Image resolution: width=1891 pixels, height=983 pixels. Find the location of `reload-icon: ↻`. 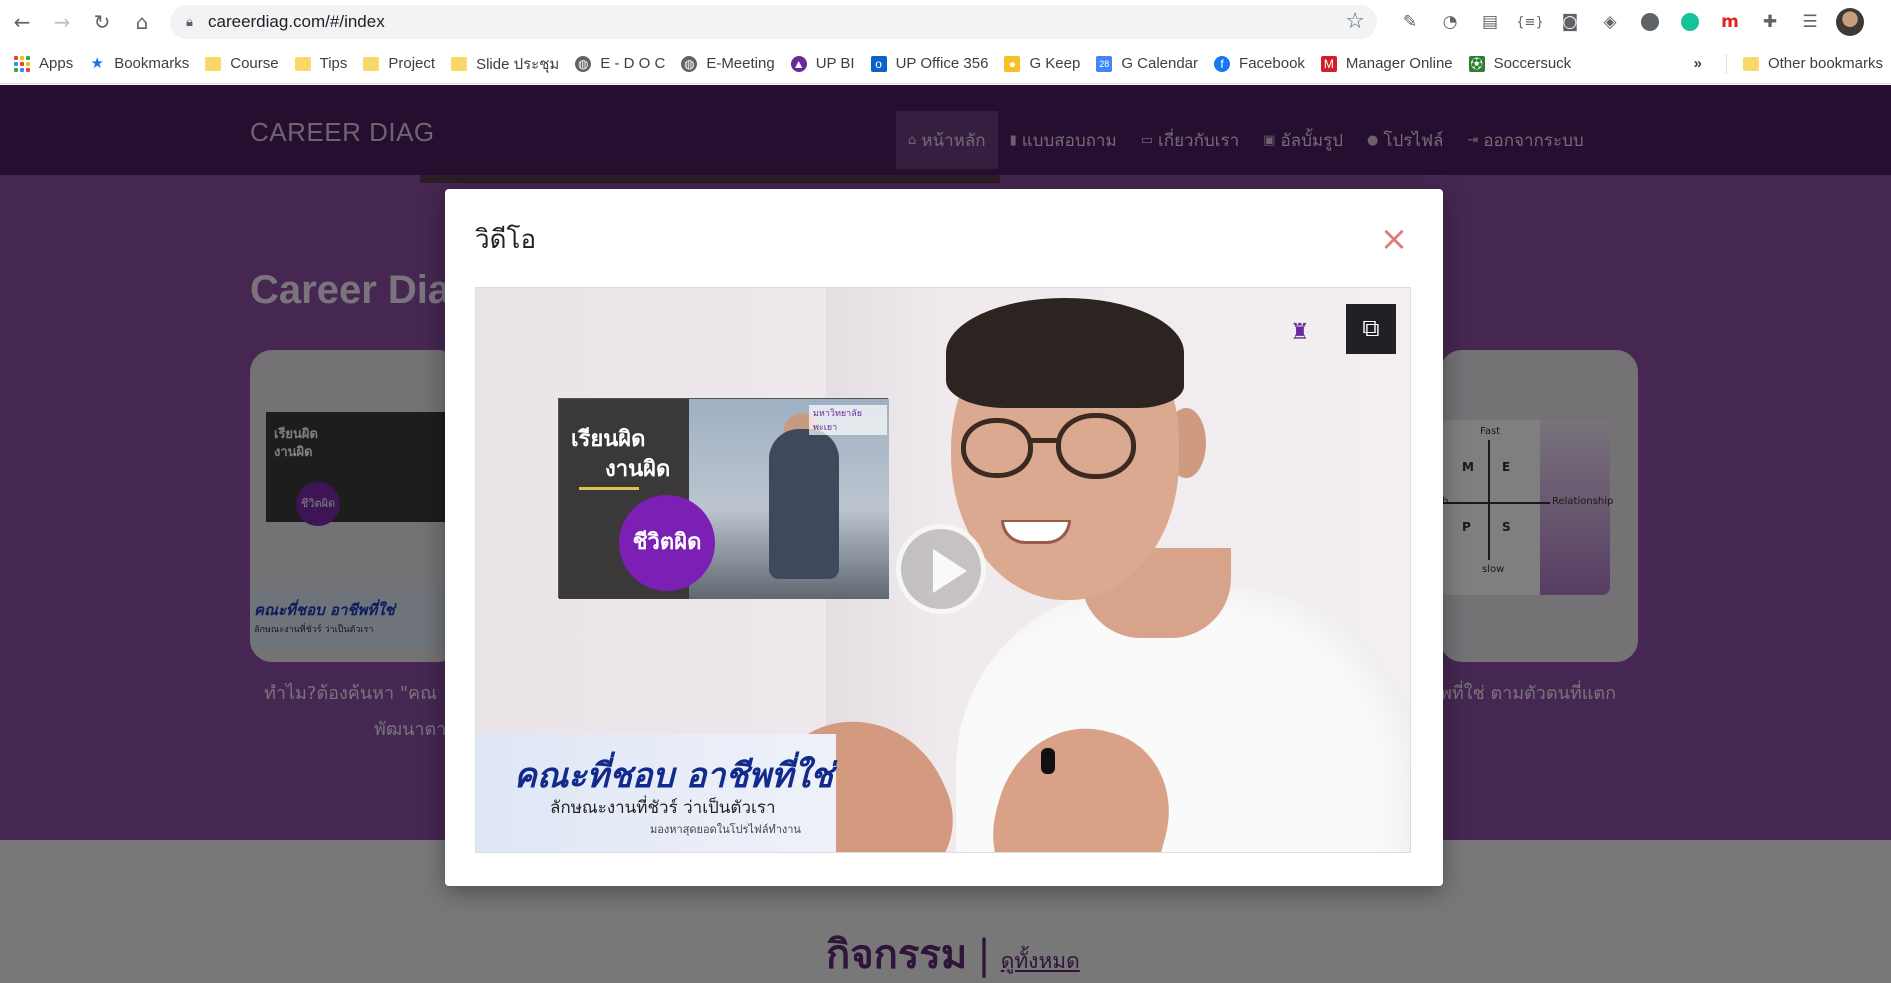

reload-icon: ↻ is located at coordinates (102, 22).